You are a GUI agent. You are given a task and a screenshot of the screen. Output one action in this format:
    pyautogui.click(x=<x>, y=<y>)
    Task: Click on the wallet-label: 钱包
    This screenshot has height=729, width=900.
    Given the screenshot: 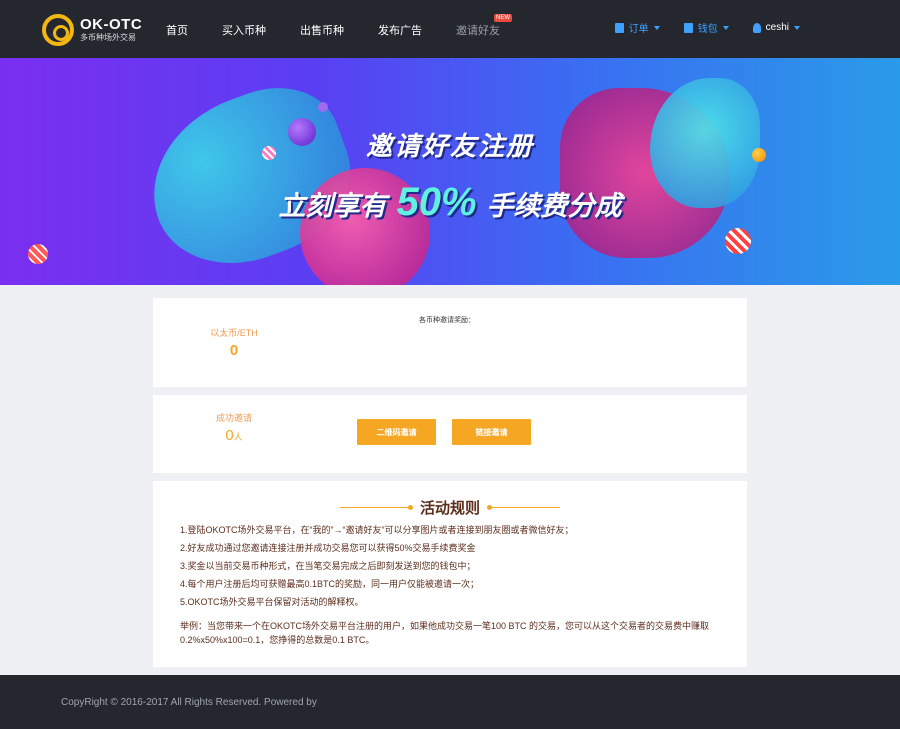 What is the action you would take?
    pyautogui.click(x=707, y=29)
    